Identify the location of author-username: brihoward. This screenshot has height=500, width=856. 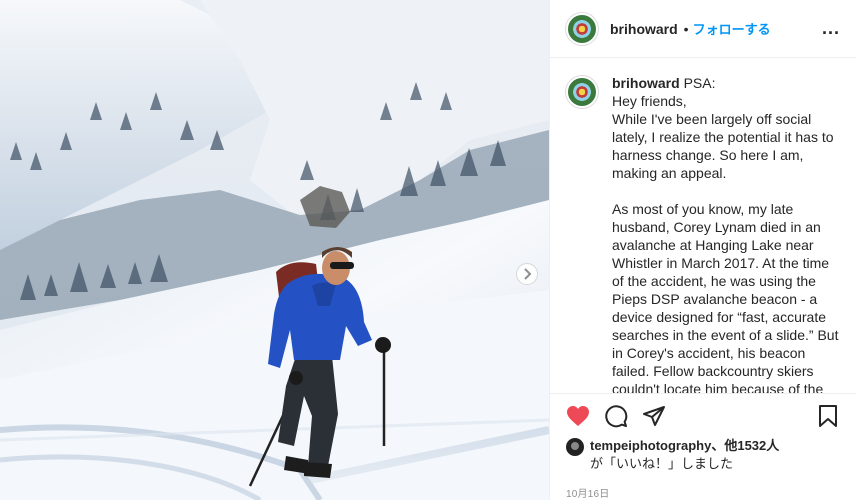
(644, 29).